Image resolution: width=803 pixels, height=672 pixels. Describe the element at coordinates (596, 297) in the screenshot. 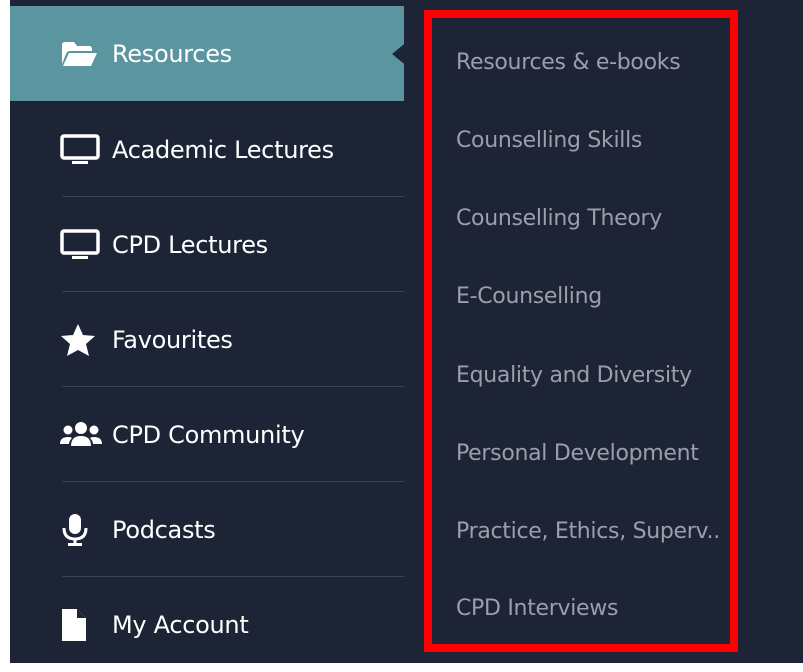

I see `submenu-item: E-Counselling` at that location.